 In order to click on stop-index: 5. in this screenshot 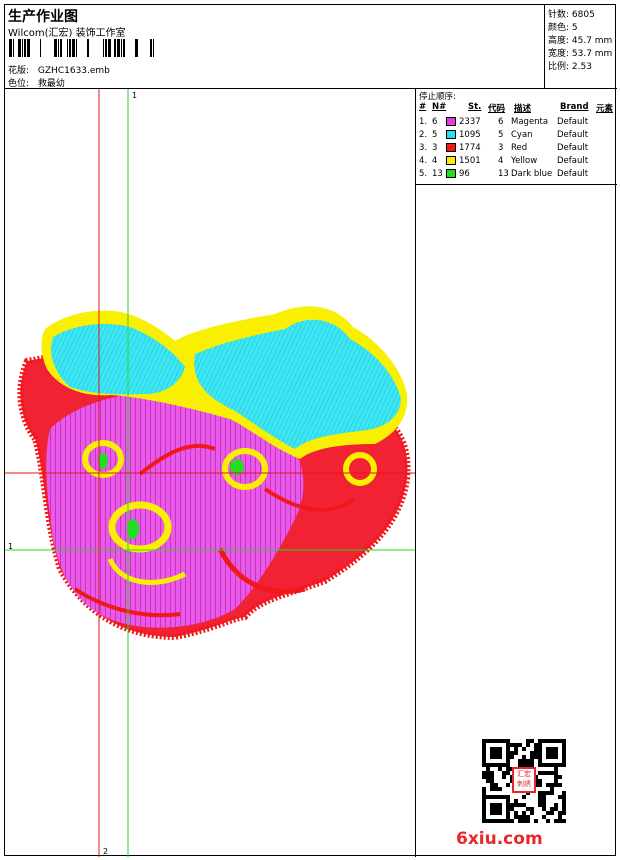, I will do `click(423, 174)`.